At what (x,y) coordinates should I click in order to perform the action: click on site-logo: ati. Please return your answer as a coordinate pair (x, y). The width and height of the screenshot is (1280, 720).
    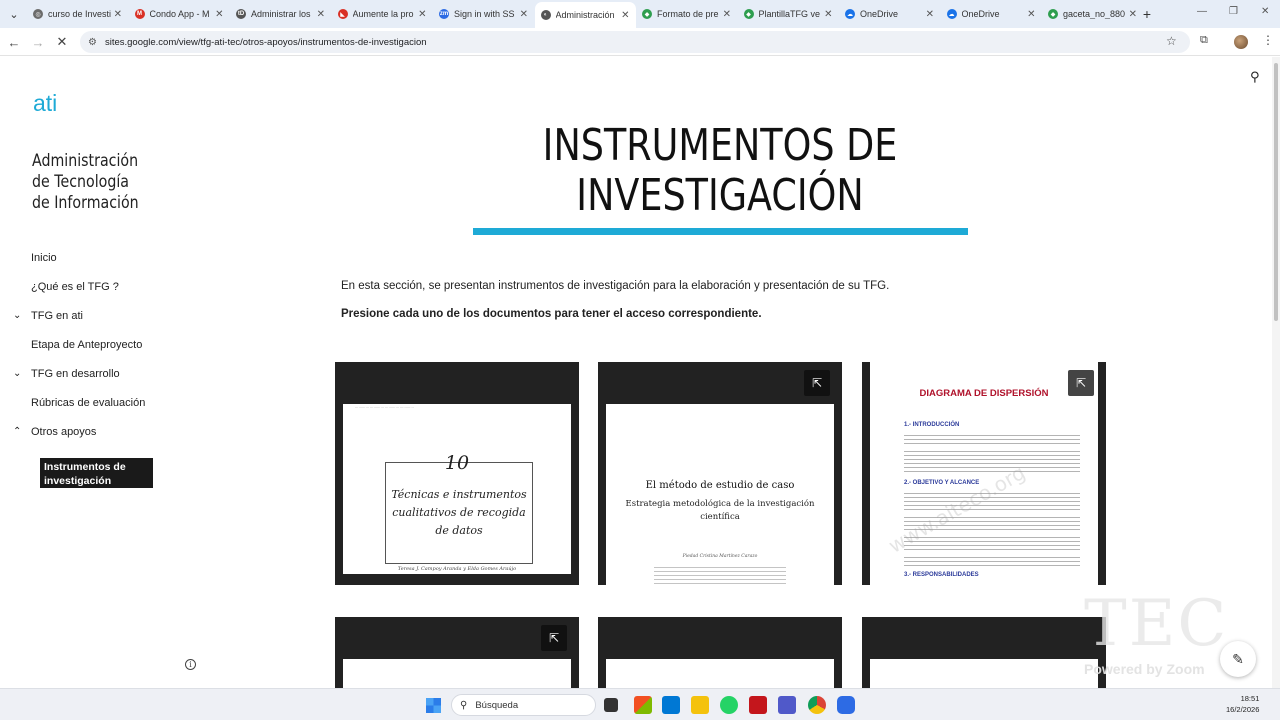
    Looking at the image, I should click on (45, 103).